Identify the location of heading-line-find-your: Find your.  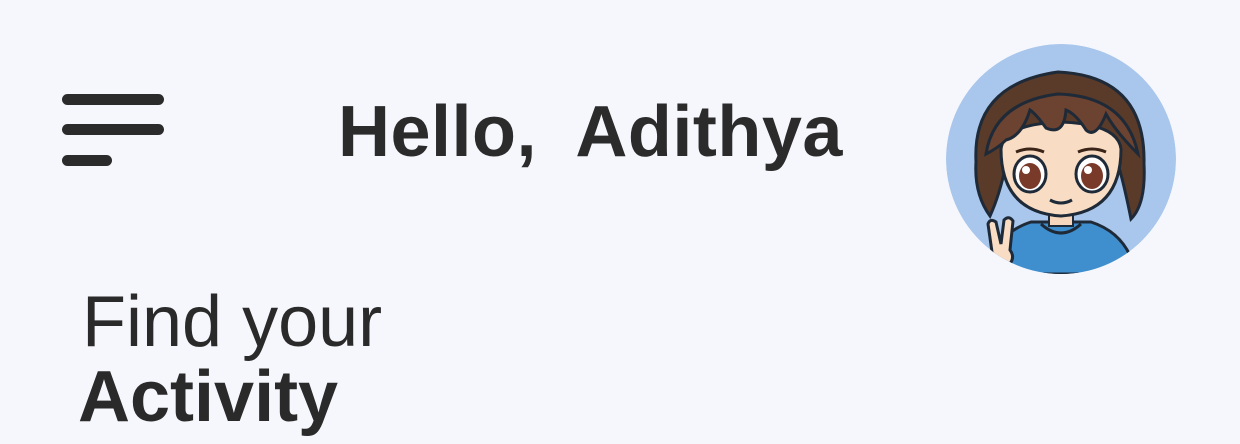
(232, 322).